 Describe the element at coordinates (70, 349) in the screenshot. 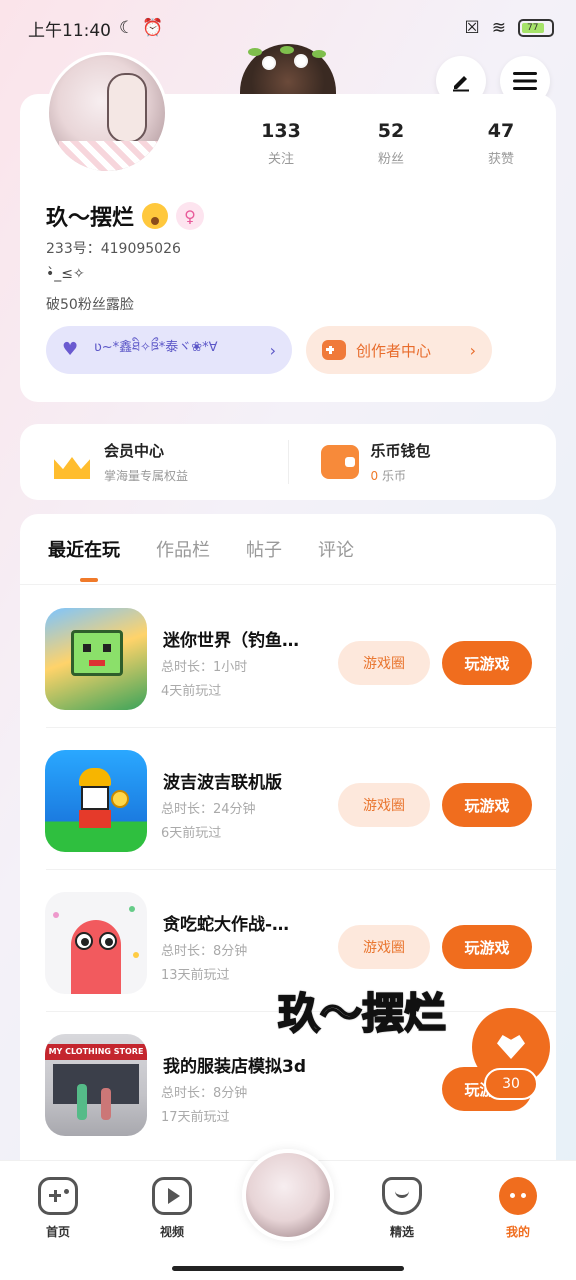

I see `heart-icon: ♥` at that location.